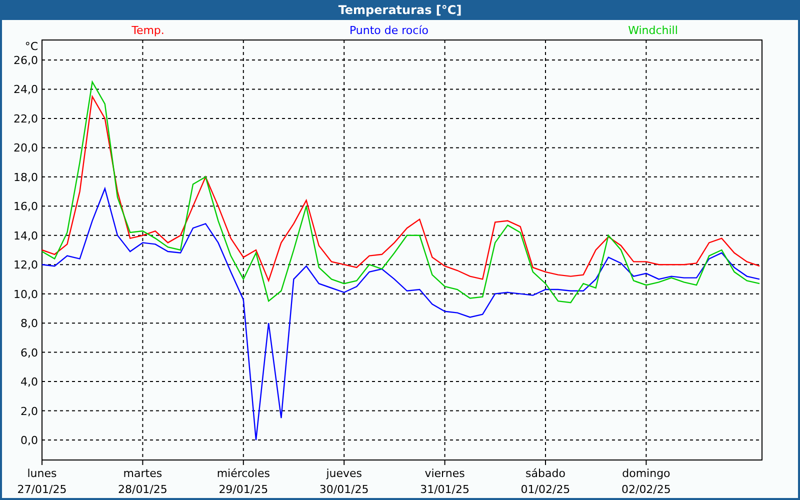 The image size is (800, 500). I want to click on window-title: Temperaturas [°C], so click(400, 10).